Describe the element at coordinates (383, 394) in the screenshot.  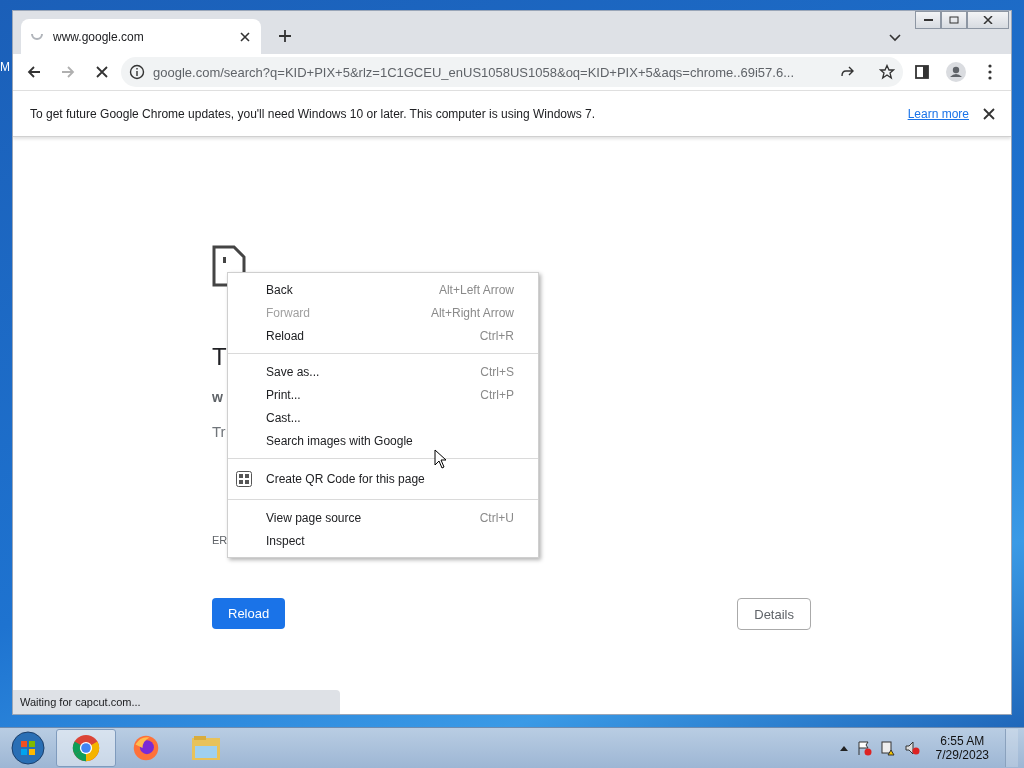
I see `menu-item: Print... Ctrl+P` at that location.